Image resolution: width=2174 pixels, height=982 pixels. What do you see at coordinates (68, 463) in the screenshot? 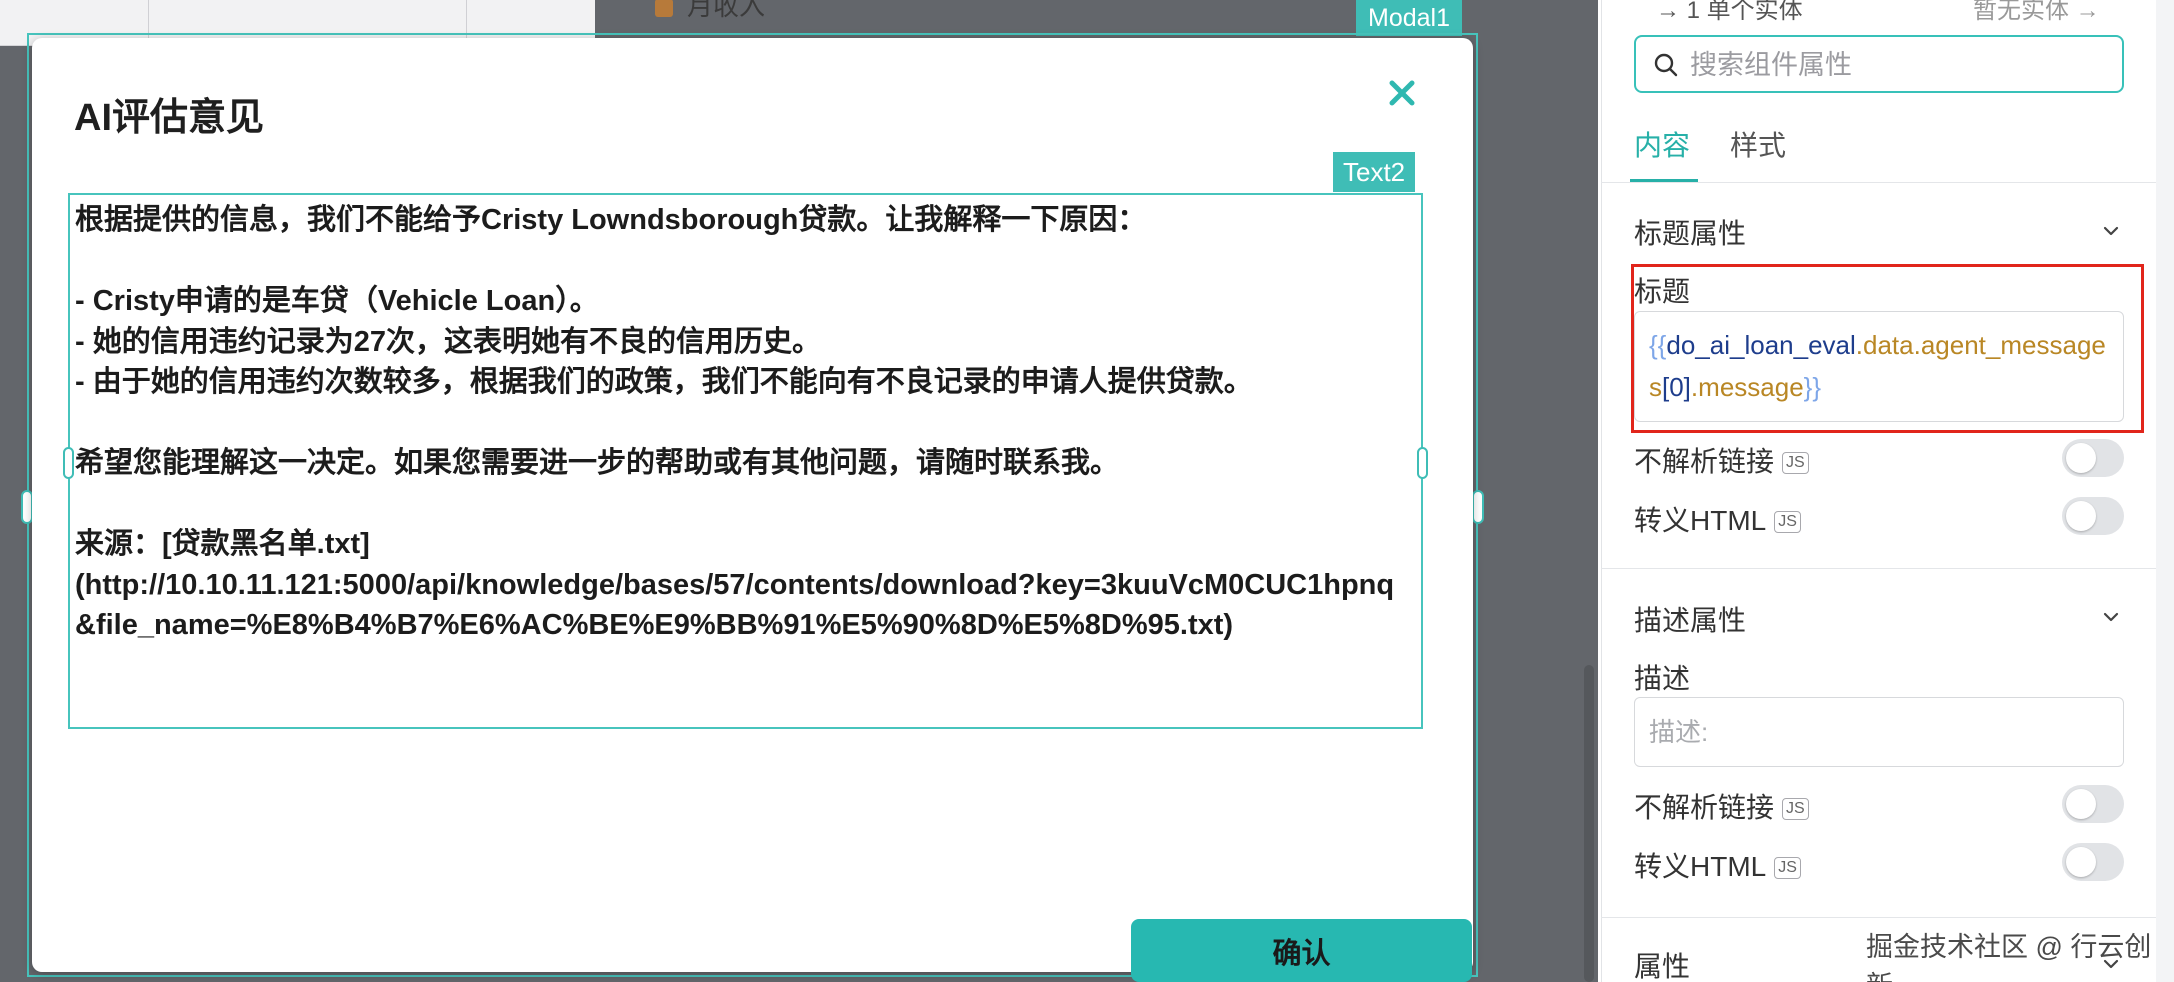
I see `text-resize-handle-left` at bounding box center [68, 463].